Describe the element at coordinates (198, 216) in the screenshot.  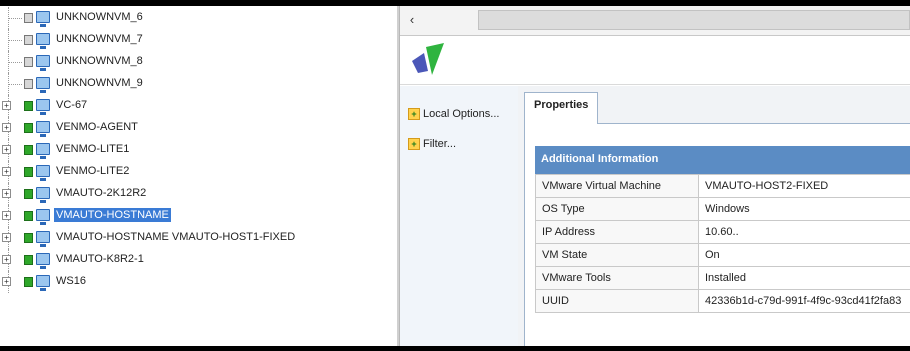
I see `tree-item-selected: + VMAUTO-HOSTNAME` at that location.